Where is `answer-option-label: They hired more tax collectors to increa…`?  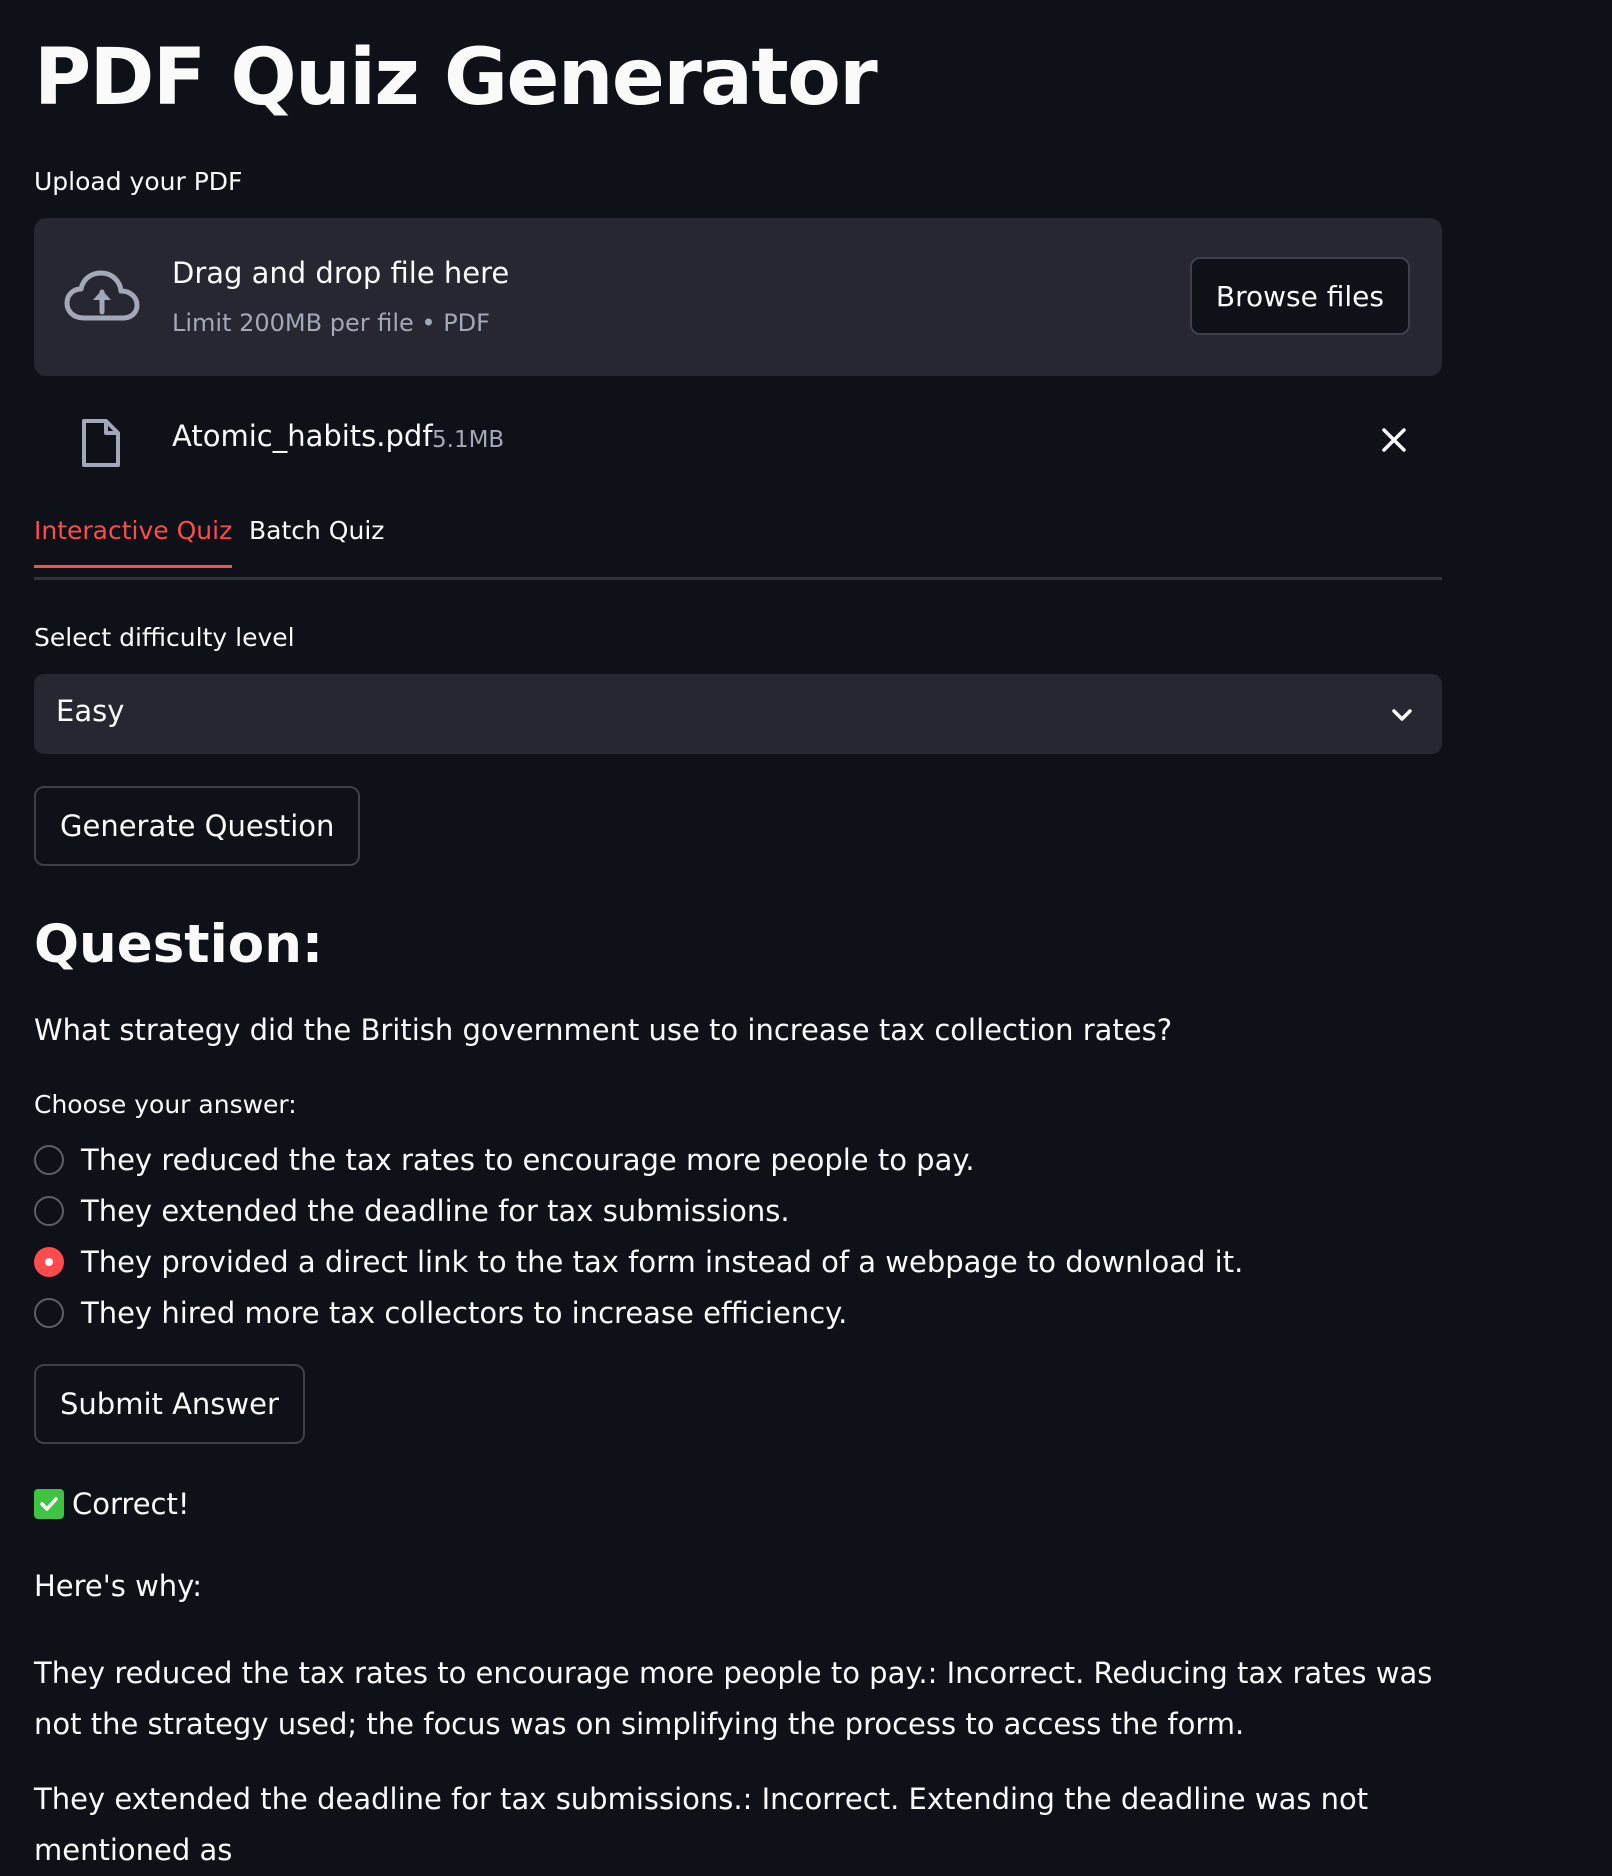 answer-option-label: They hired more tax collectors to increa… is located at coordinates (464, 1312).